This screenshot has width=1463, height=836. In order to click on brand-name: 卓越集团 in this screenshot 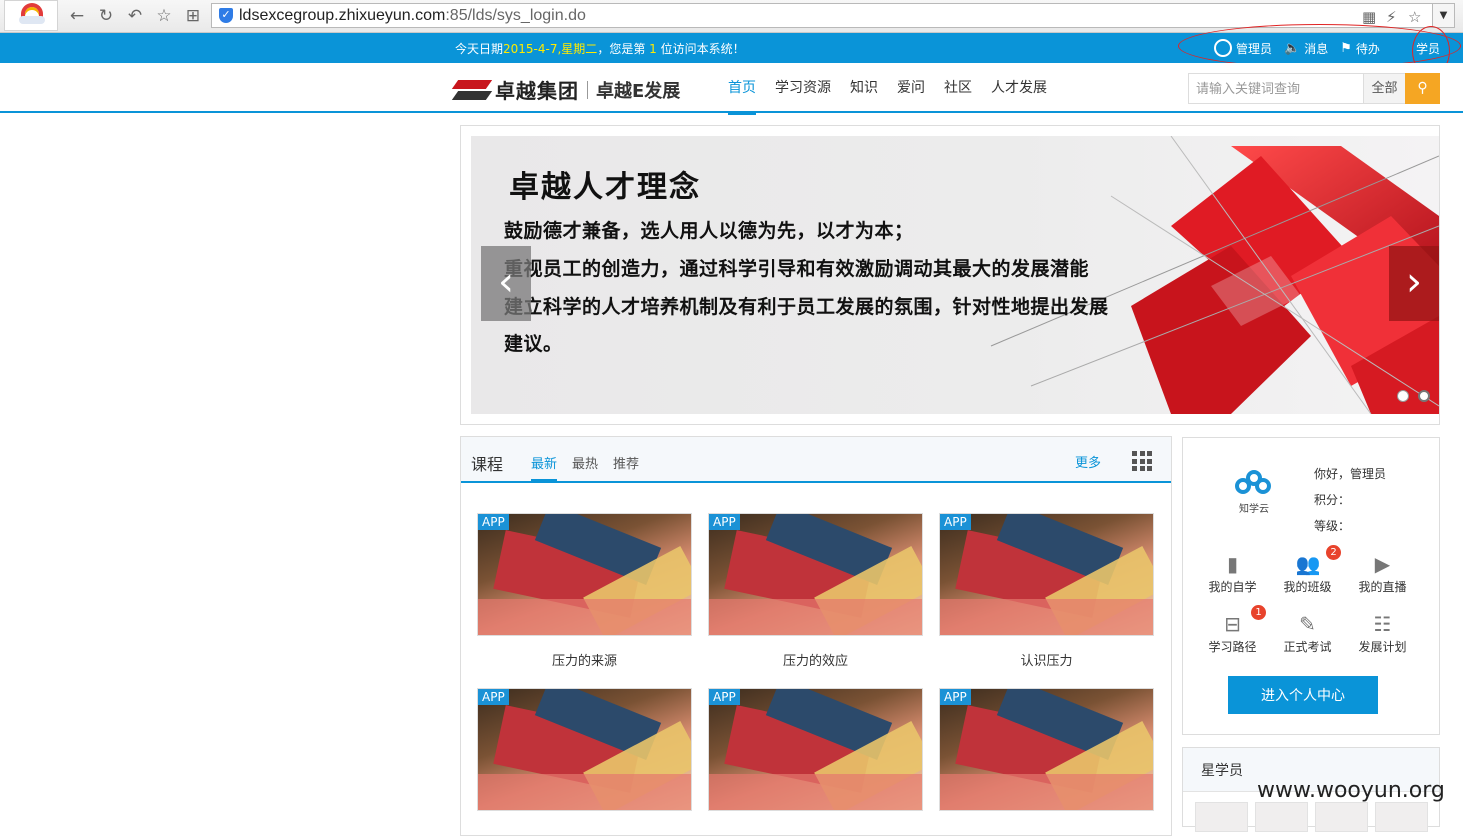, I will do `click(537, 91)`.